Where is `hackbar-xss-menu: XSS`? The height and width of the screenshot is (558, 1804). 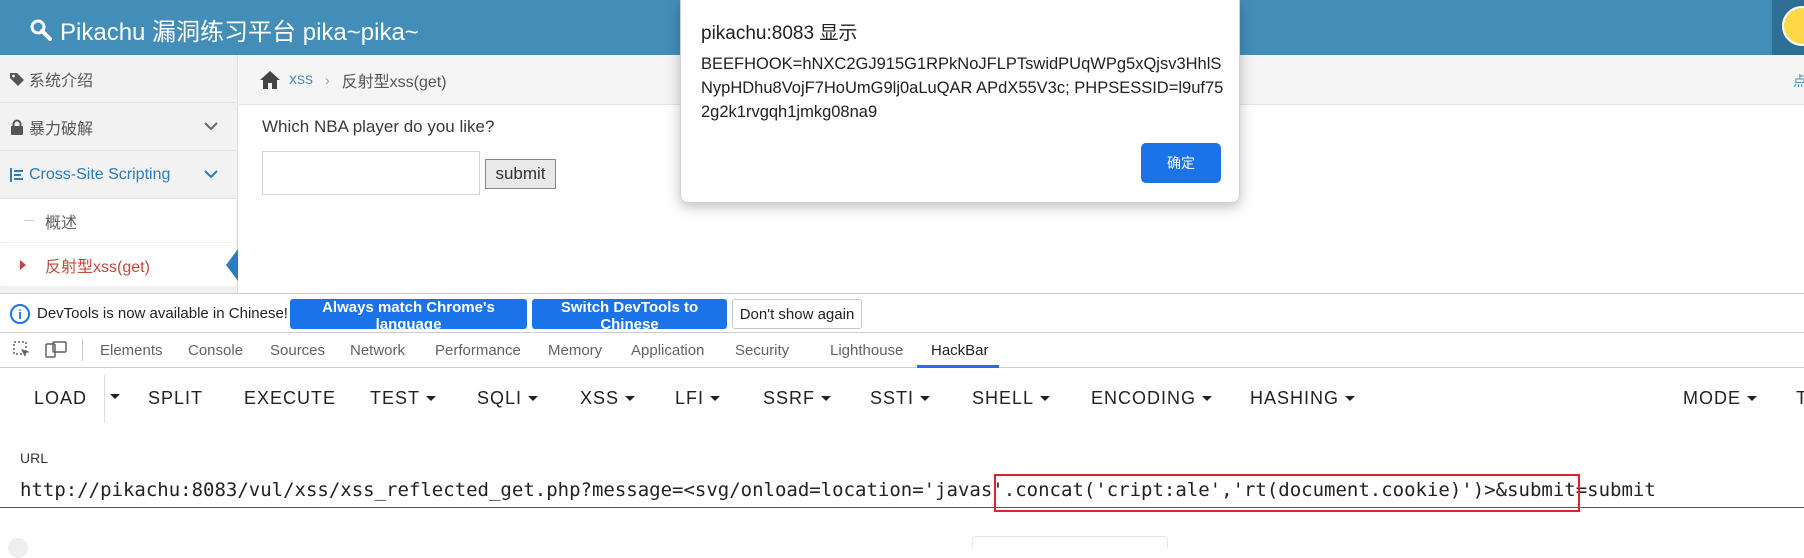 hackbar-xss-menu: XSS is located at coordinates (608, 398).